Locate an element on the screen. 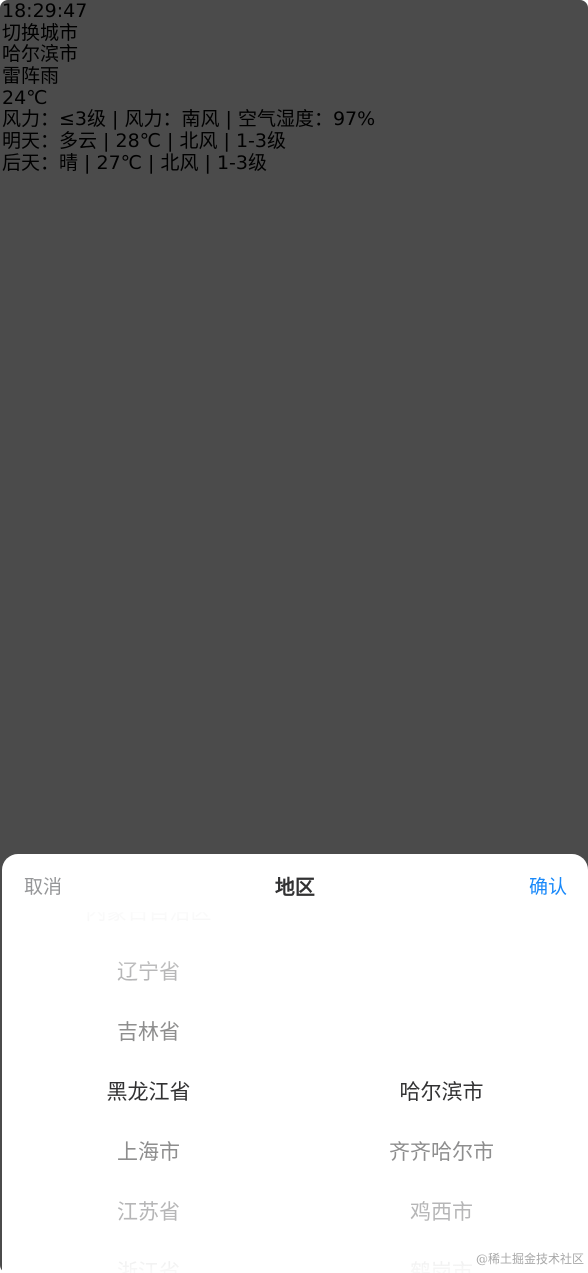 This screenshot has height=1273, width=588. city-column: 哈尔滨市 齐齐哈尔市 鸡西市 鹤岗市 is located at coordinates (441, 1092).